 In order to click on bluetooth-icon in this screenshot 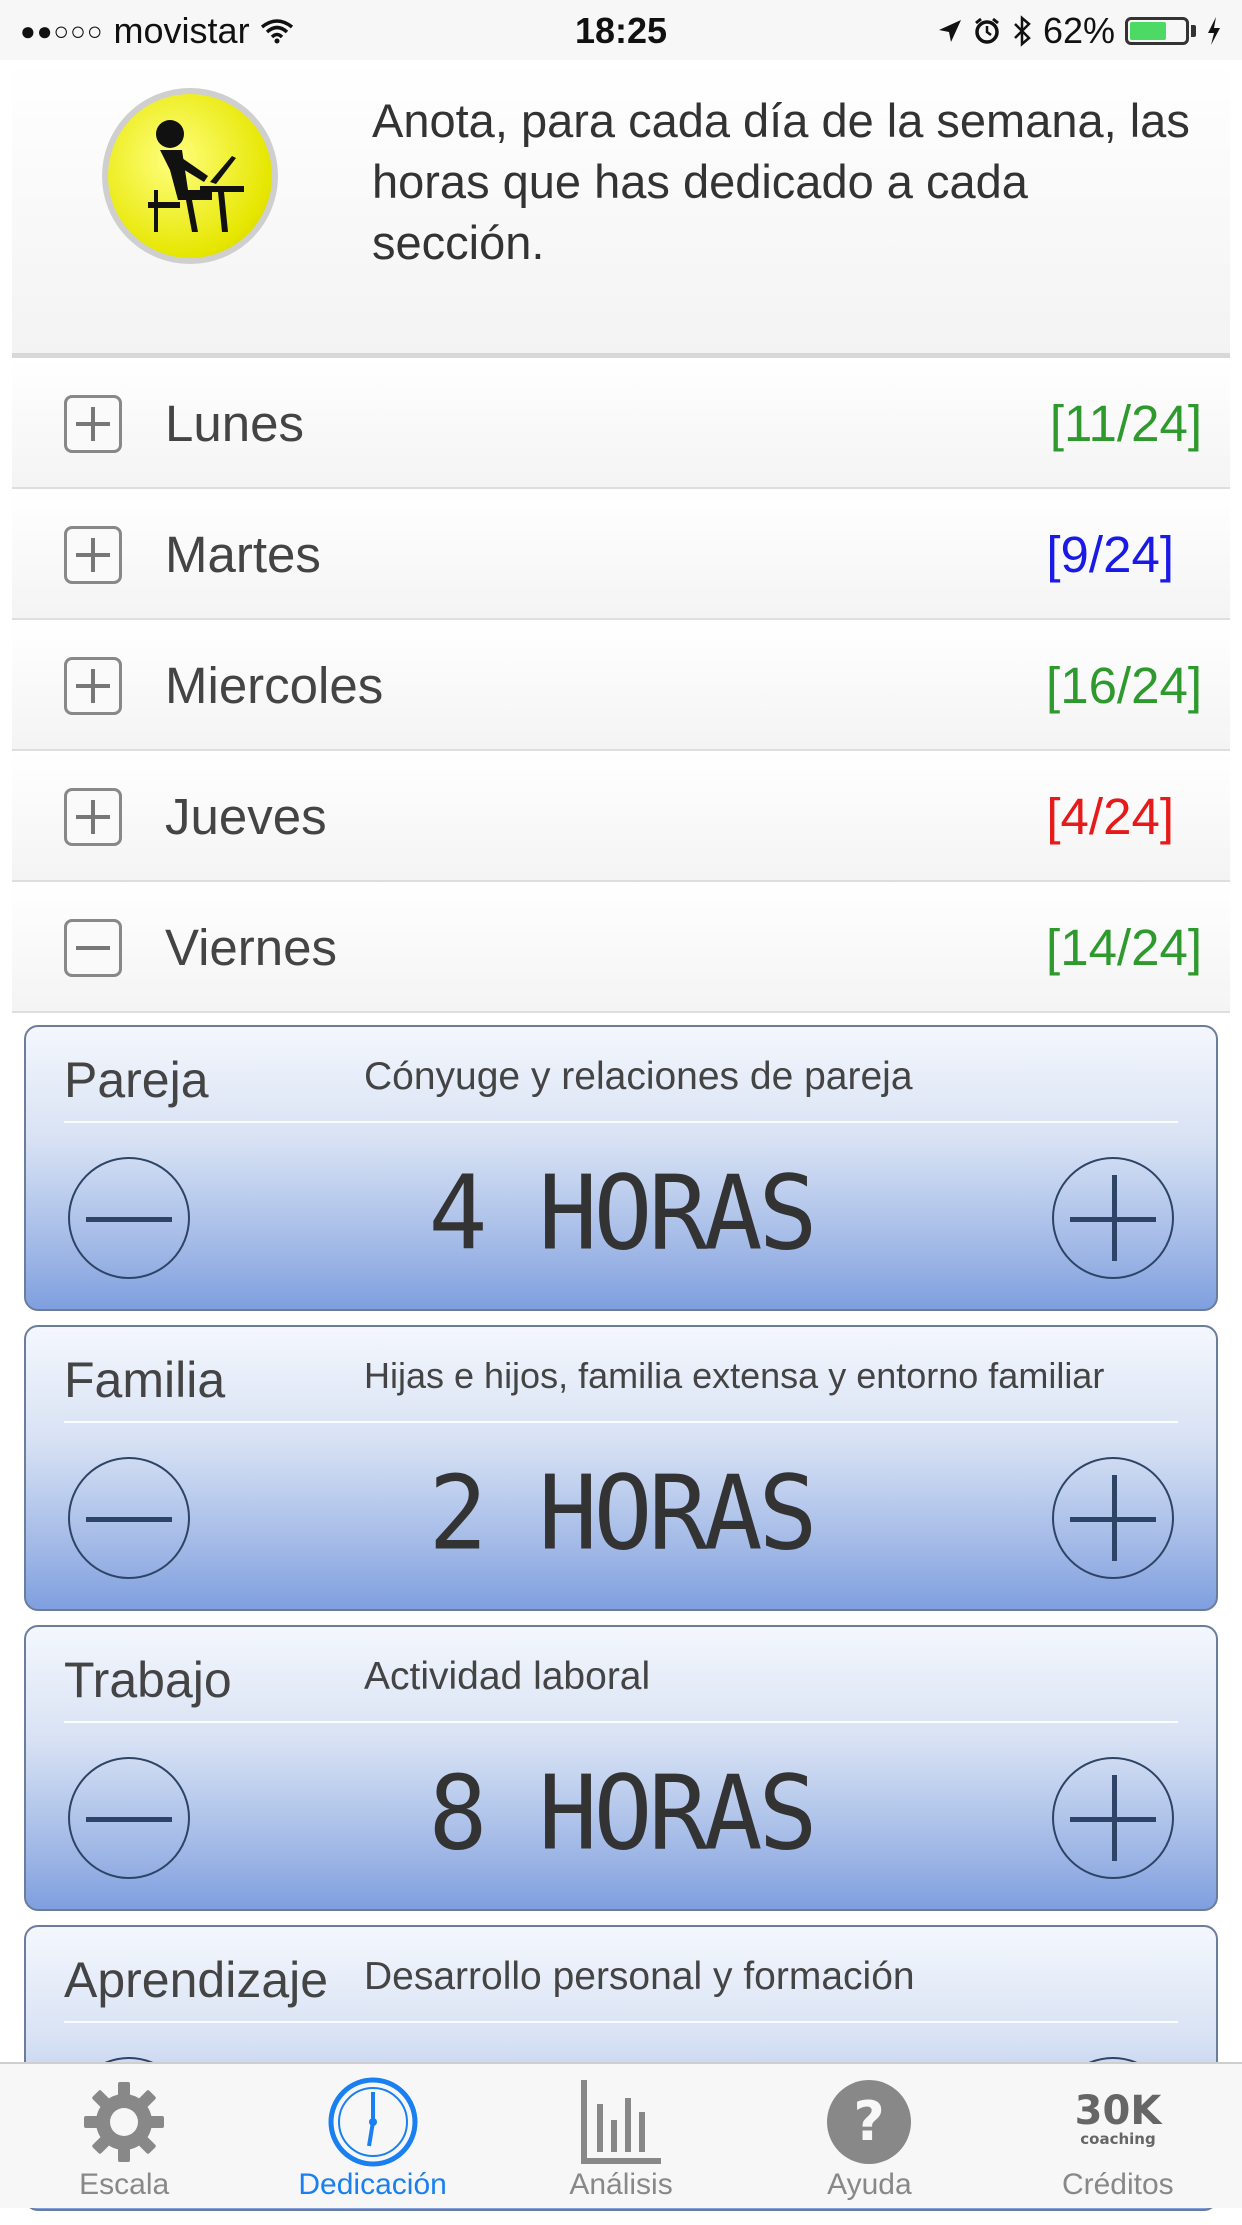, I will do `click(1022, 31)`.